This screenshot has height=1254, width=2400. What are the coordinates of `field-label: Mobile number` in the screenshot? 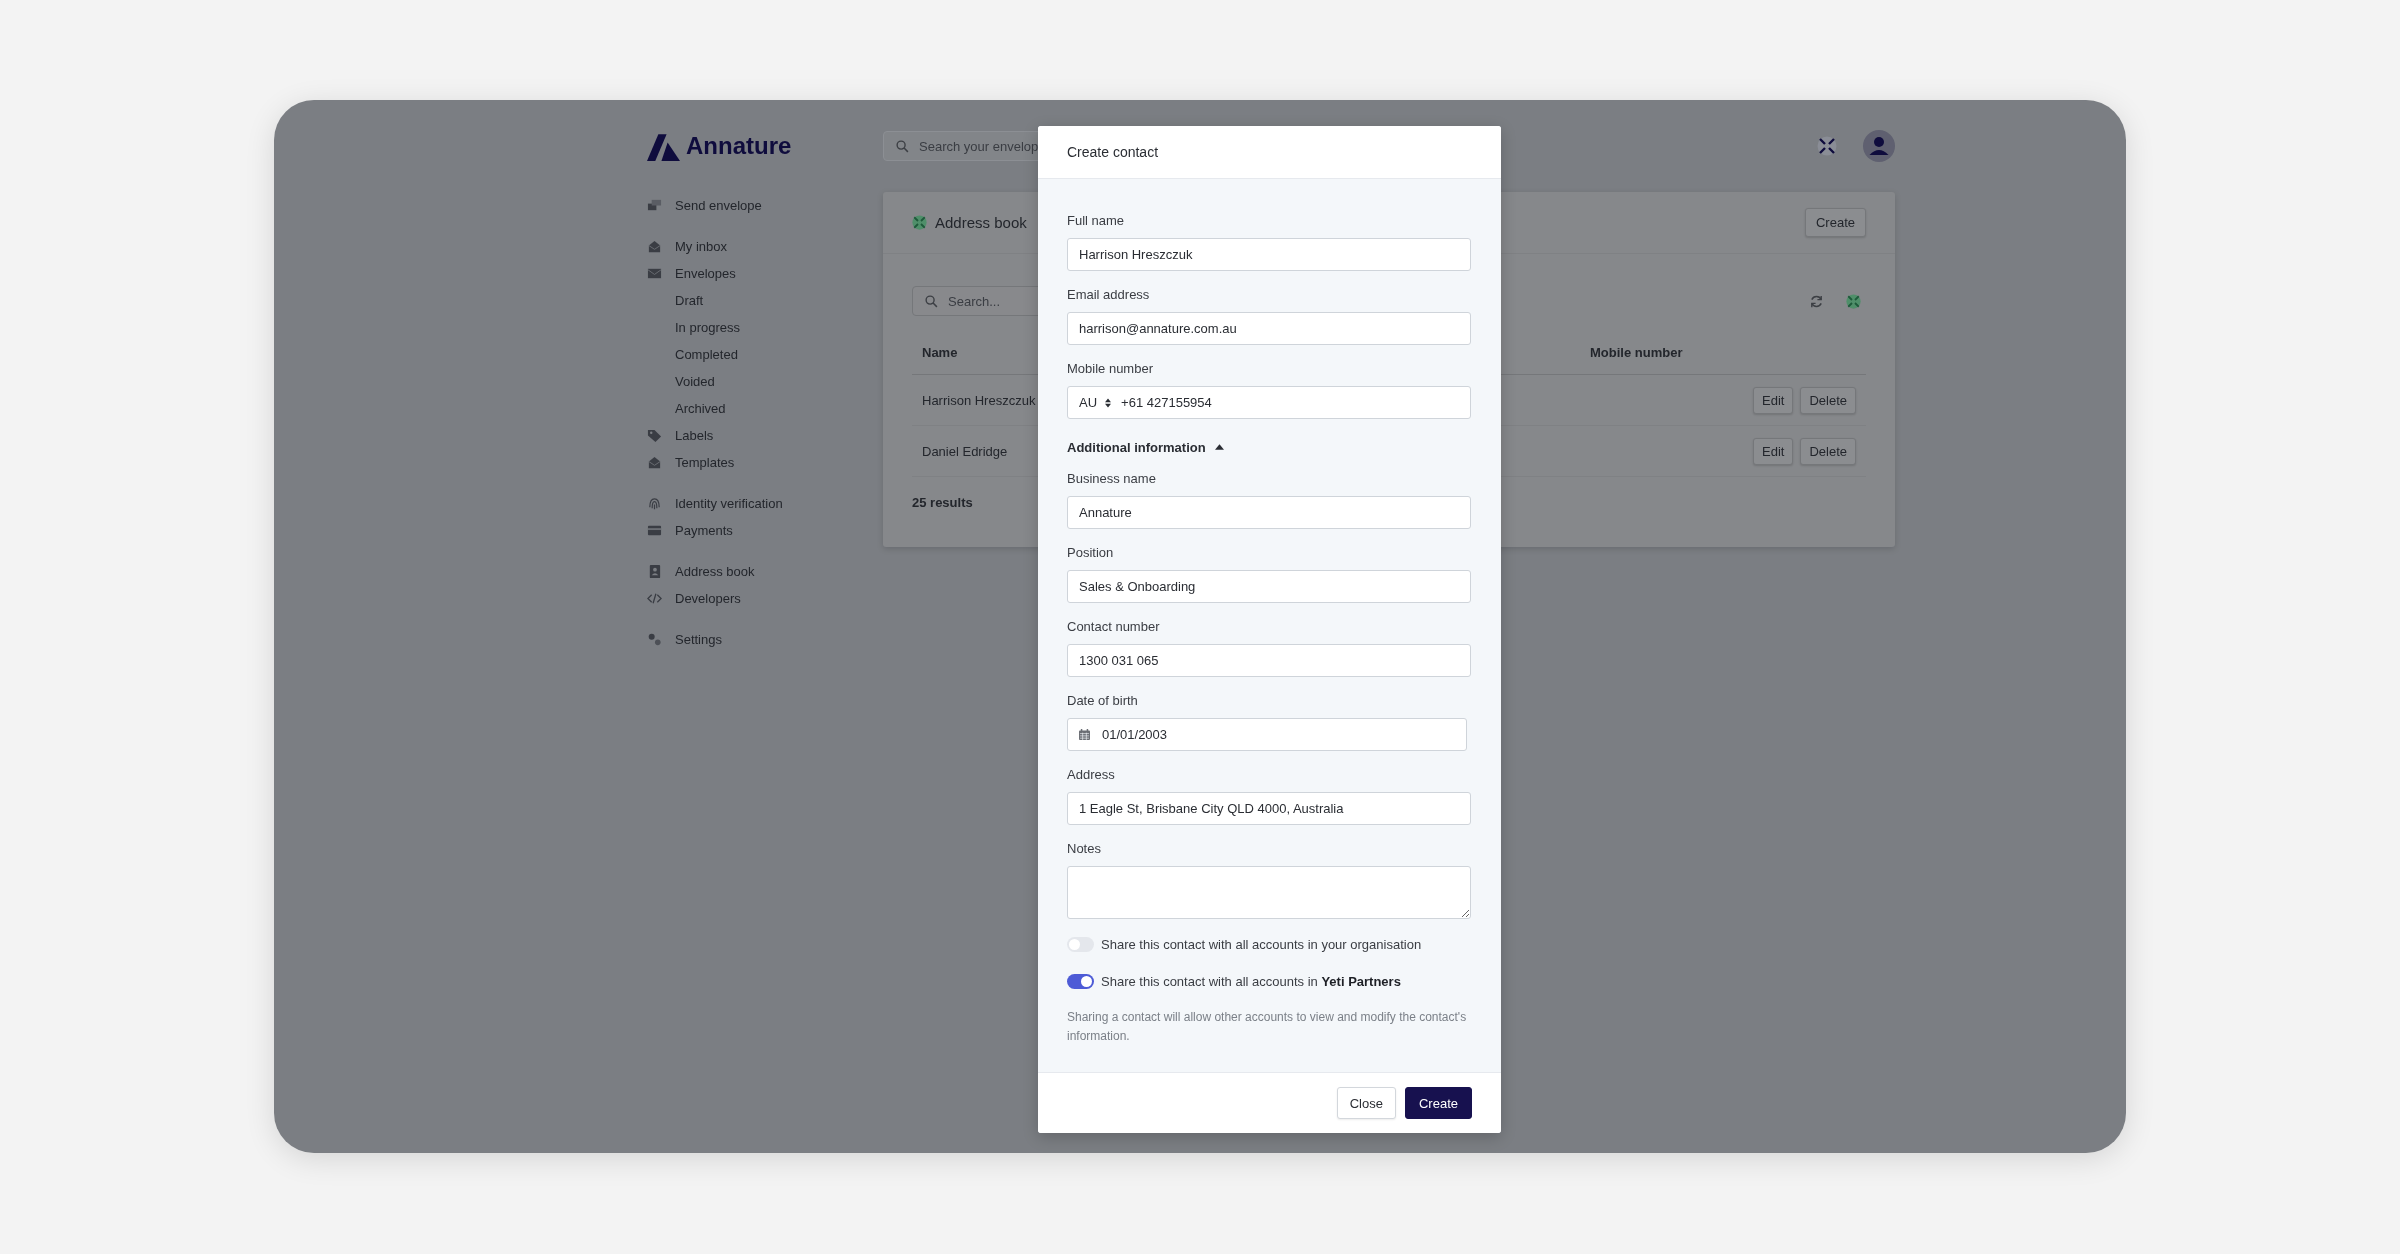 It's located at (1110, 369).